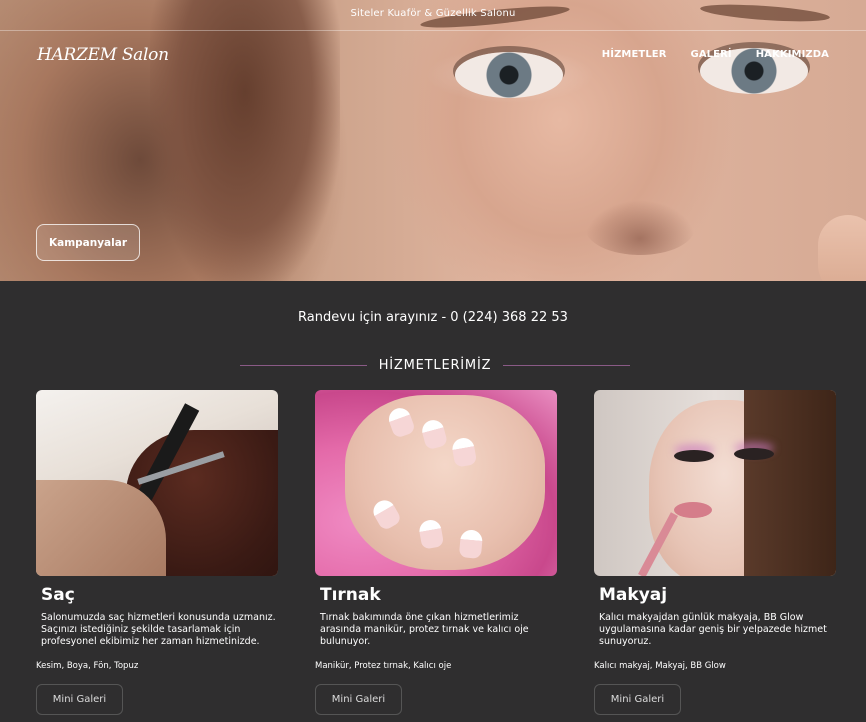 This screenshot has height=722, width=866. I want to click on campaigns-button: Kampanyalar, so click(88, 242).